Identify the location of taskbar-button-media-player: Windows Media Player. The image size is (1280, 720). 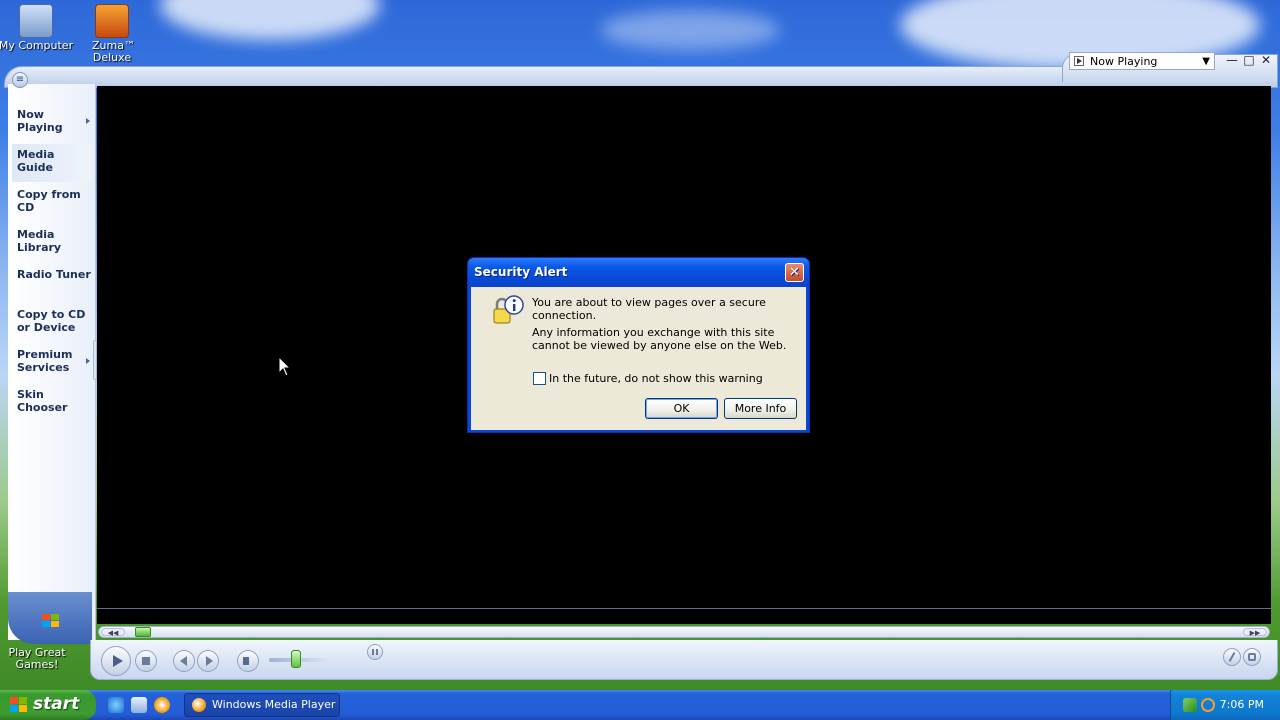
(262, 705).